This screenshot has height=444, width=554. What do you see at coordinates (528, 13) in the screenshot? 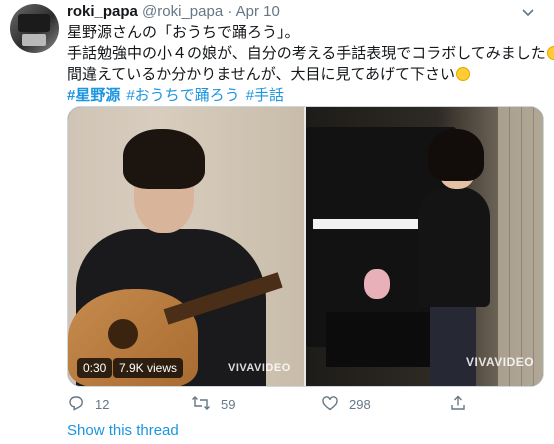
I see `chevron-down-icon` at bounding box center [528, 13].